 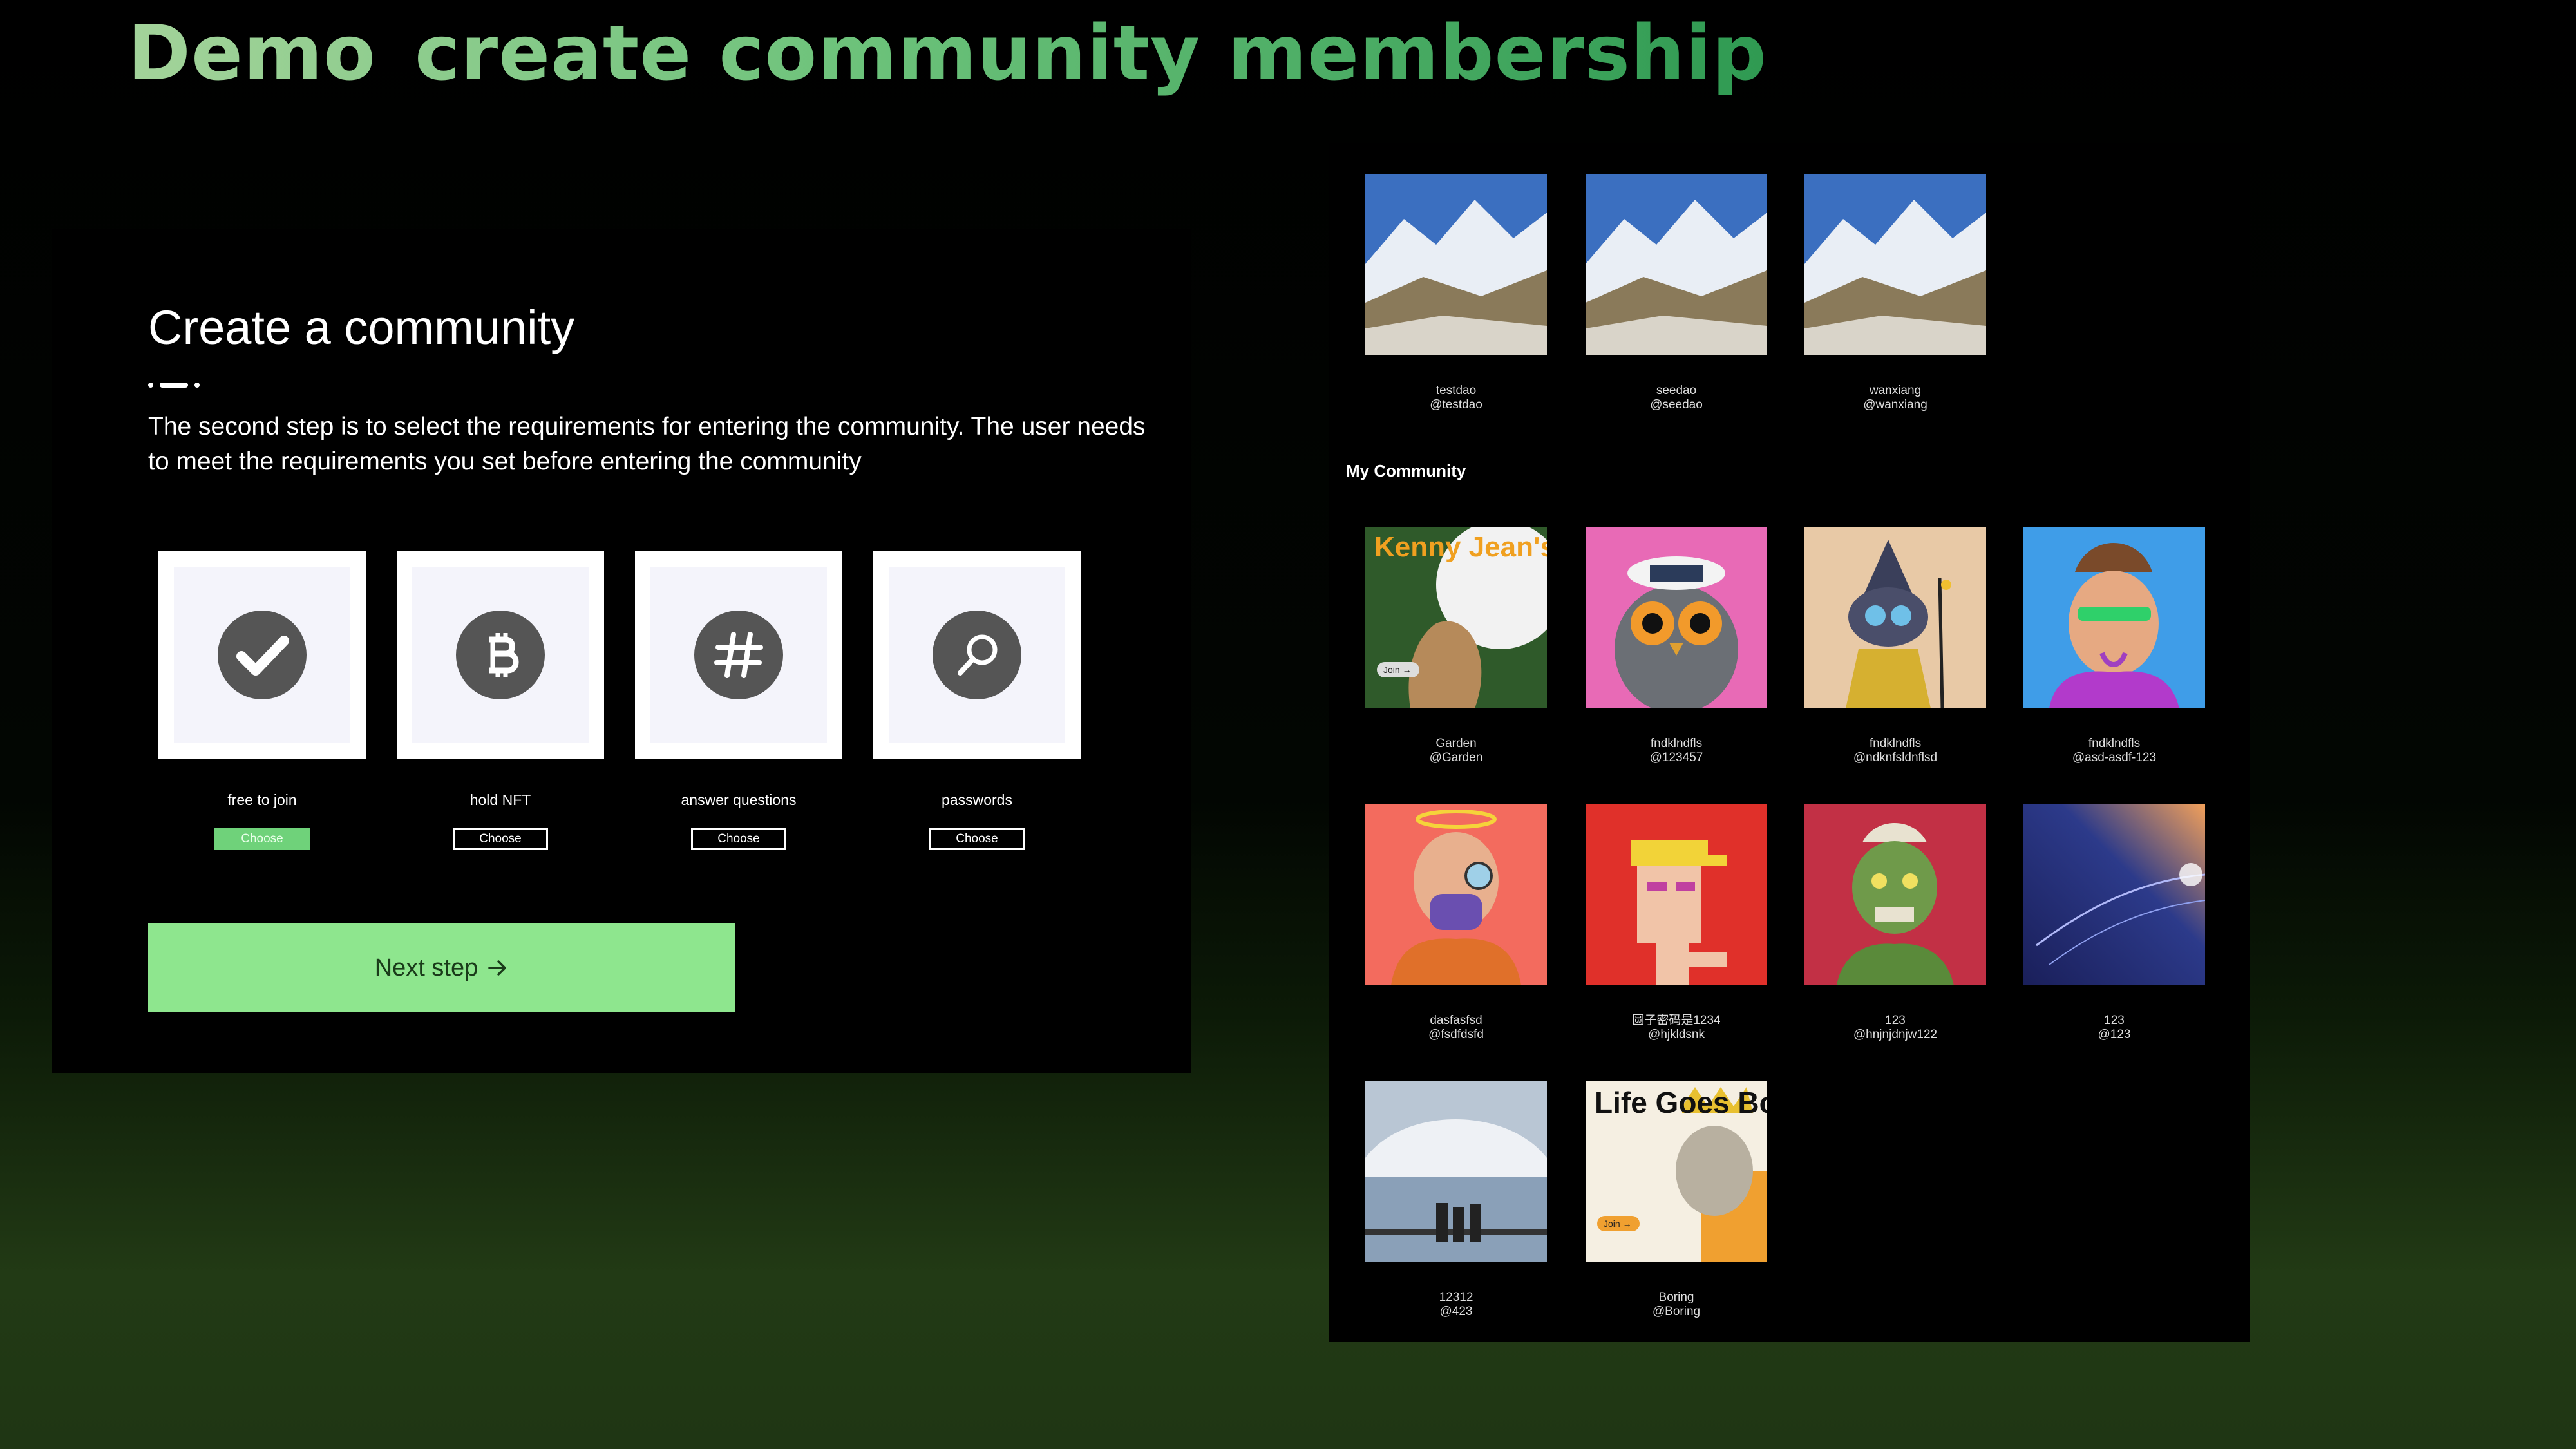 What do you see at coordinates (1456, 390) in the screenshot?
I see `community-name: testdao` at bounding box center [1456, 390].